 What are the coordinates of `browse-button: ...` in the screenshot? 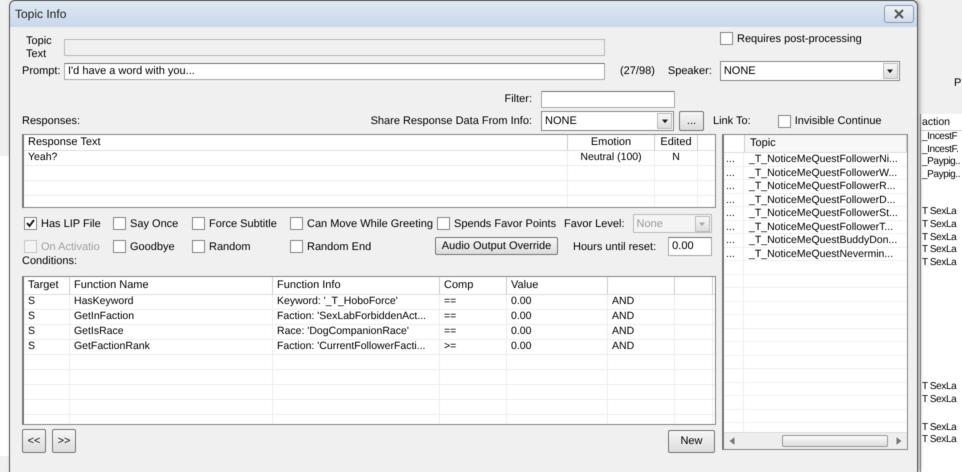 It's located at (691, 121).